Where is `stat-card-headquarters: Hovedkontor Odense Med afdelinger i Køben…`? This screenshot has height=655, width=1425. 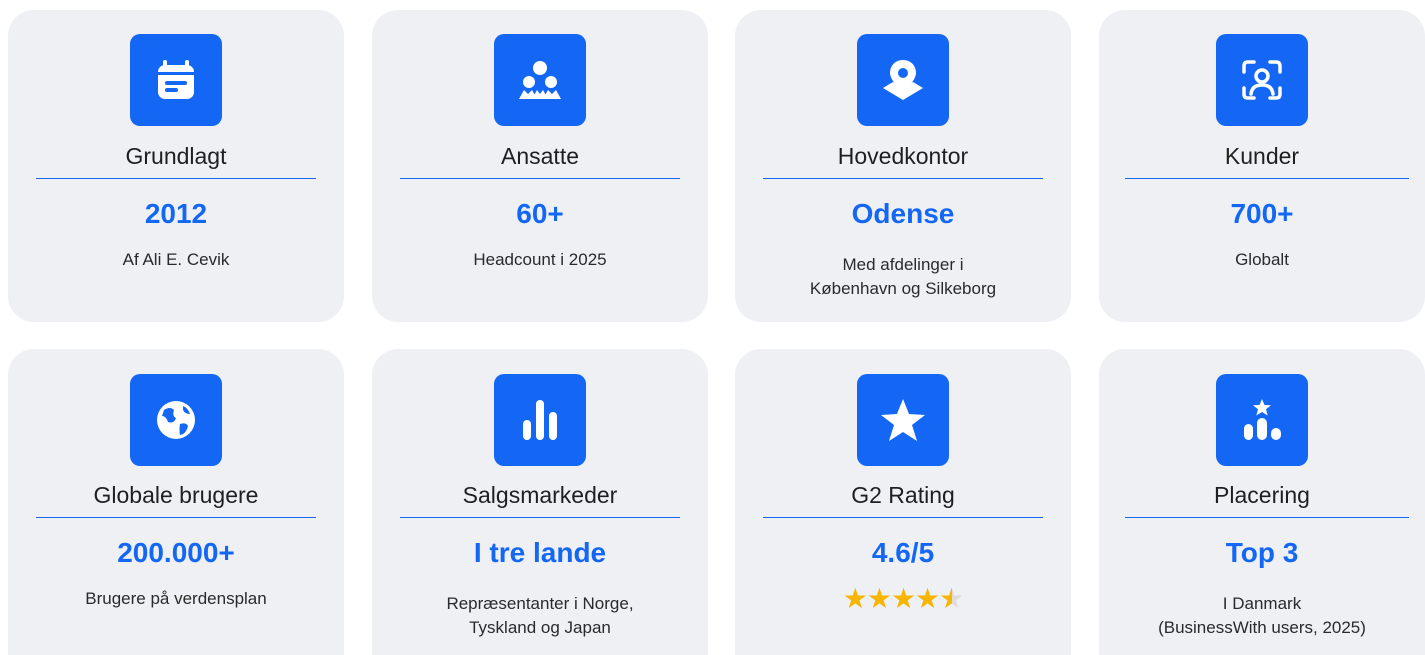 stat-card-headquarters: Hovedkontor Odense Med afdelinger i Køben… is located at coordinates (903, 166).